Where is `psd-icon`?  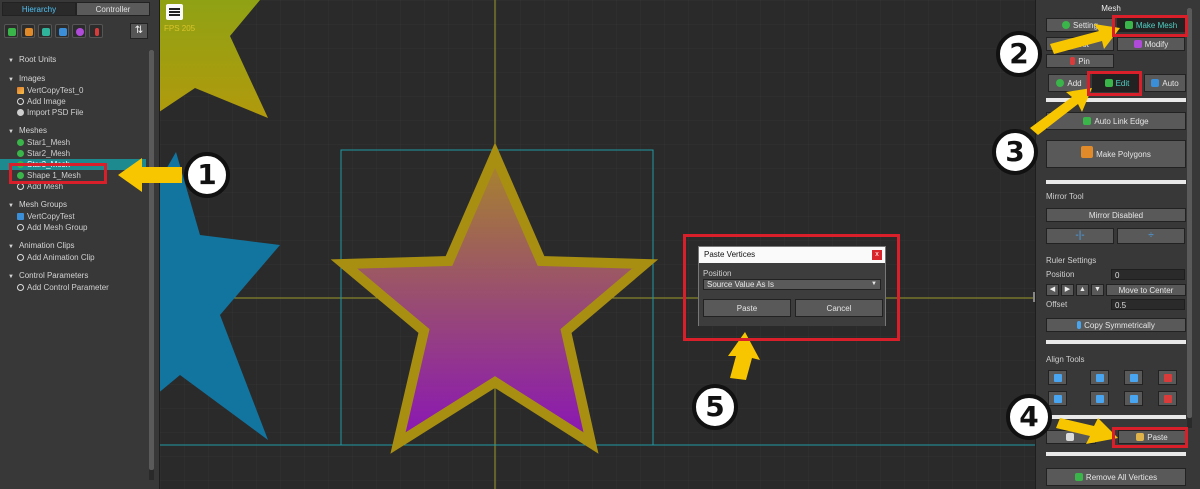 psd-icon is located at coordinates (20, 112).